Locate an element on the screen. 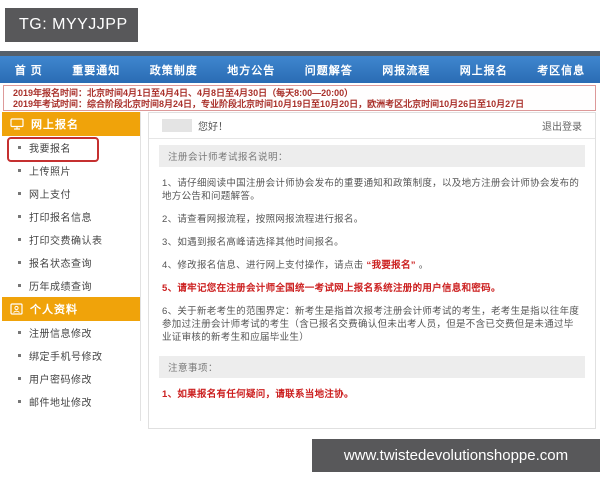  nav-item-online-registration: 网上报名 is located at coordinates (484, 70).